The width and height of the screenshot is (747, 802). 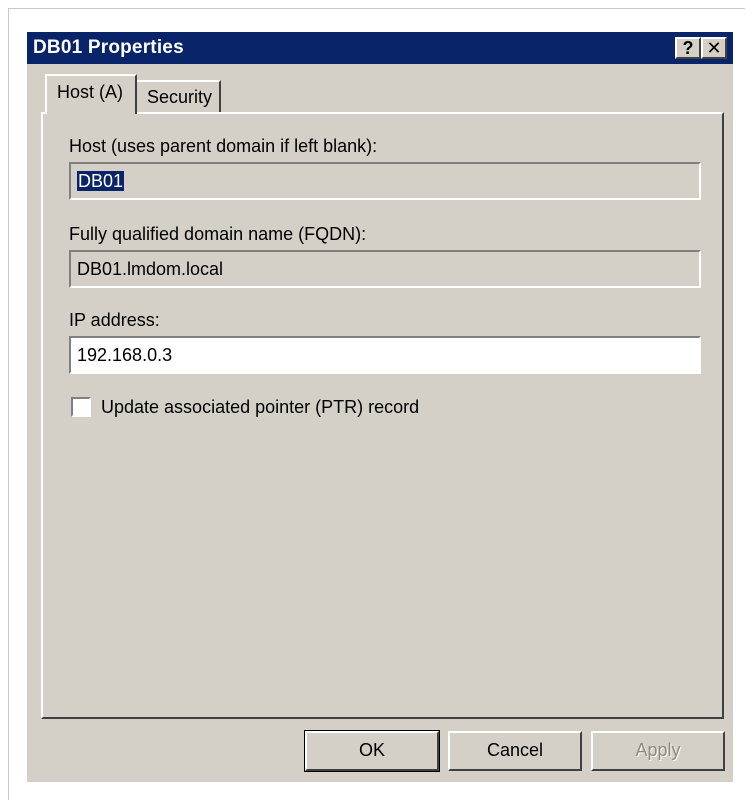 What do you see at coordinates (150, 269) in the screenshot?
I see `fqdn-value: DB01.lmdom.local` at bounding box center [150, 269].